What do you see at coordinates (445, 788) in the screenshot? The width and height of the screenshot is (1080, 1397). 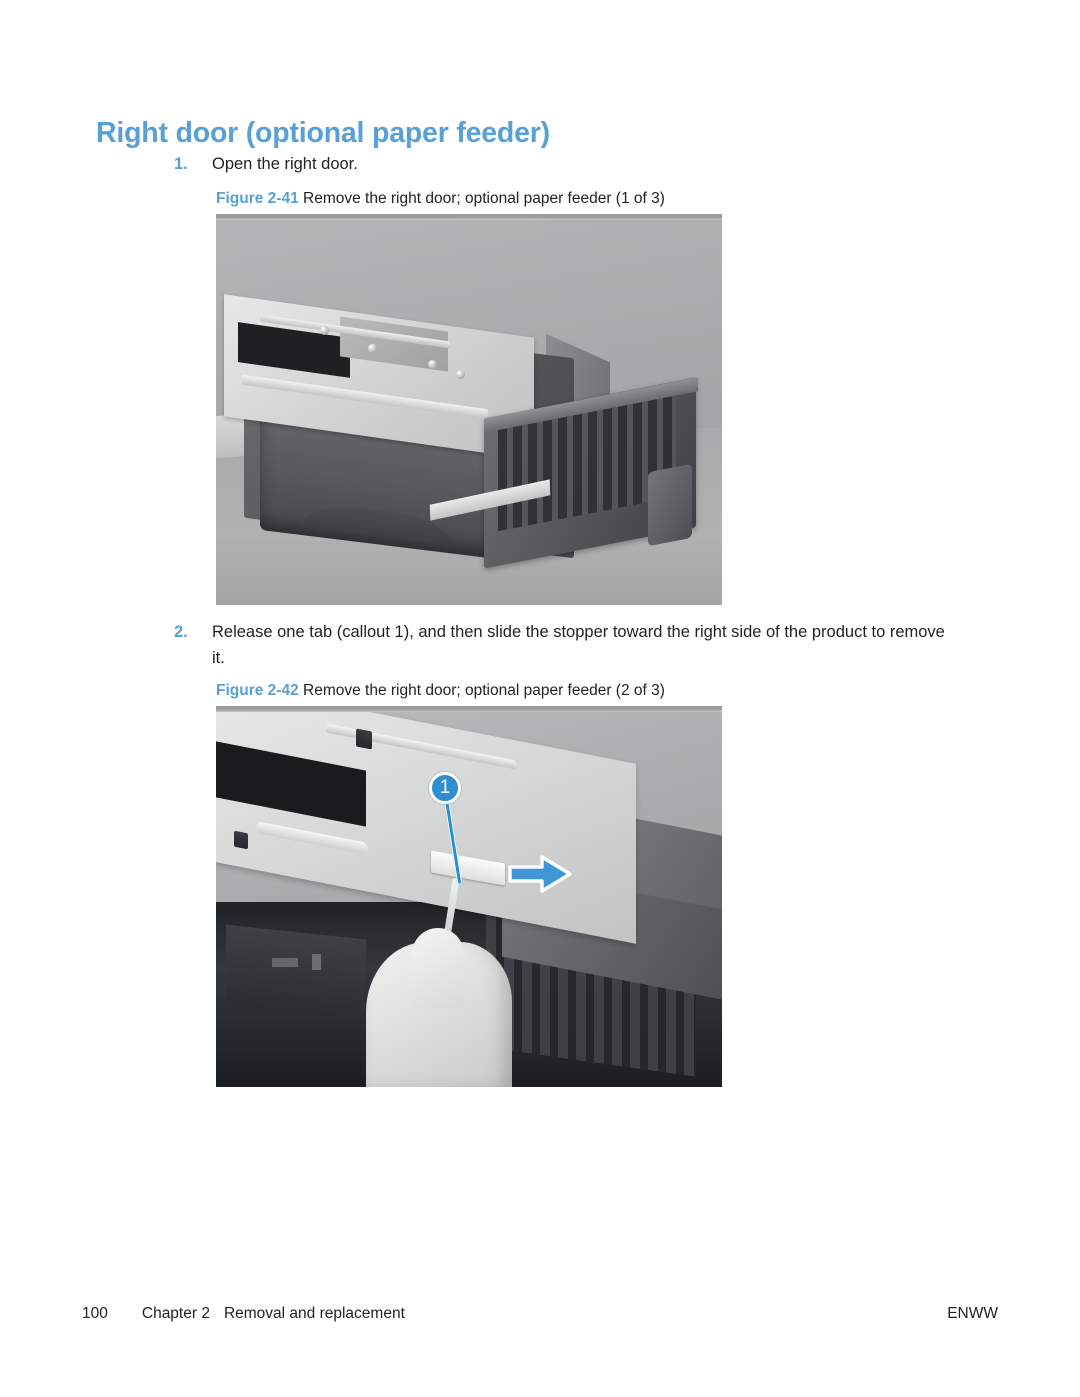 I see `callout-marker-1: 1` at bounding box center [445, 788].